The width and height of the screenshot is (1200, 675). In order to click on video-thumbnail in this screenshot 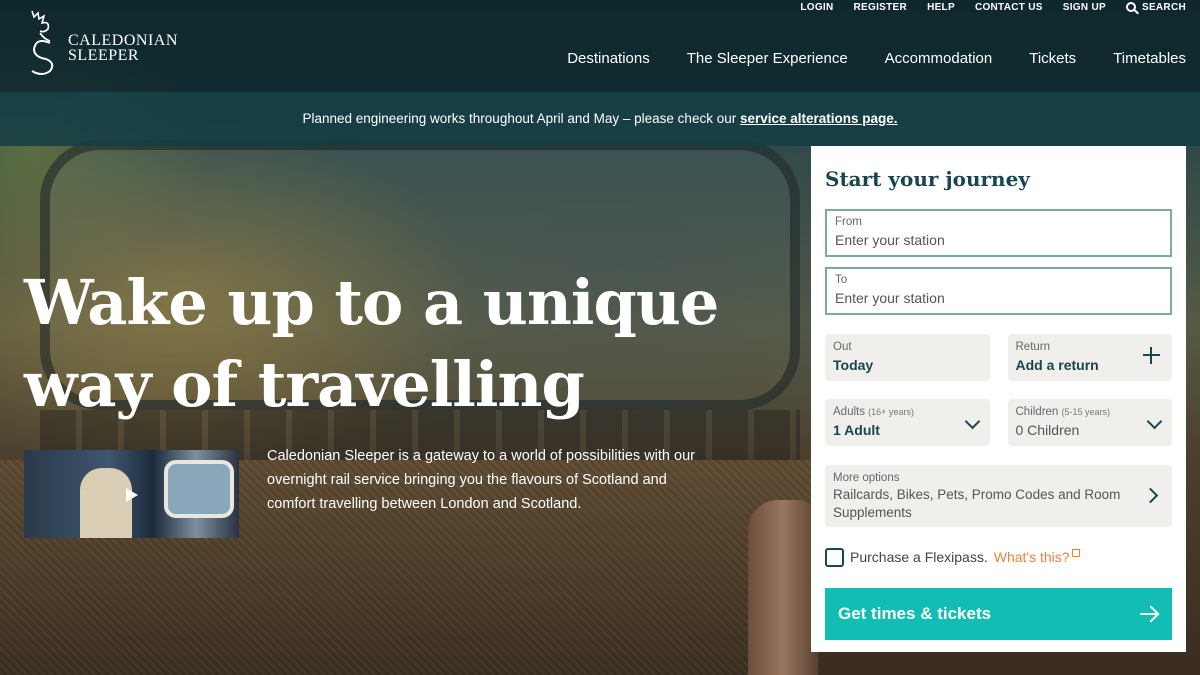, I will do `click(131, 494)`.